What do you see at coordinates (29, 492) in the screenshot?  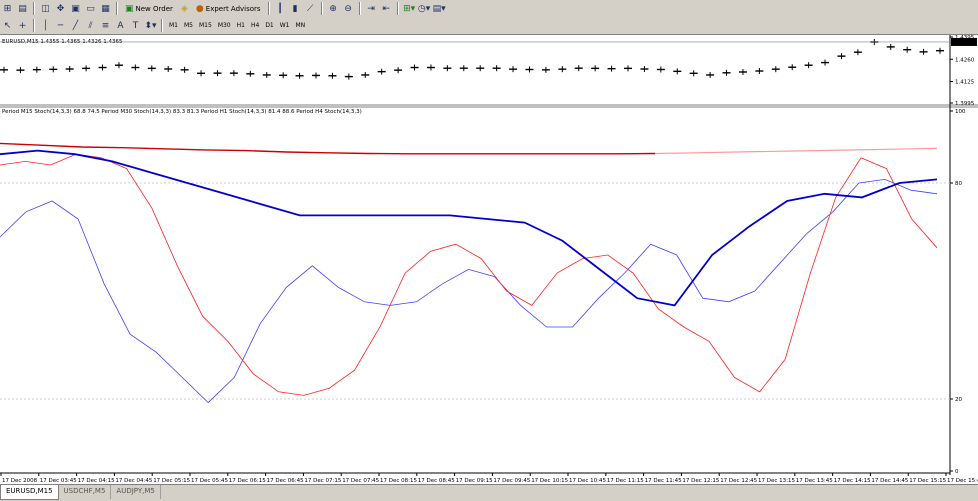 I see `tab-eurusd-m15: EURUSD,M15` at bounding box center [29, 492].